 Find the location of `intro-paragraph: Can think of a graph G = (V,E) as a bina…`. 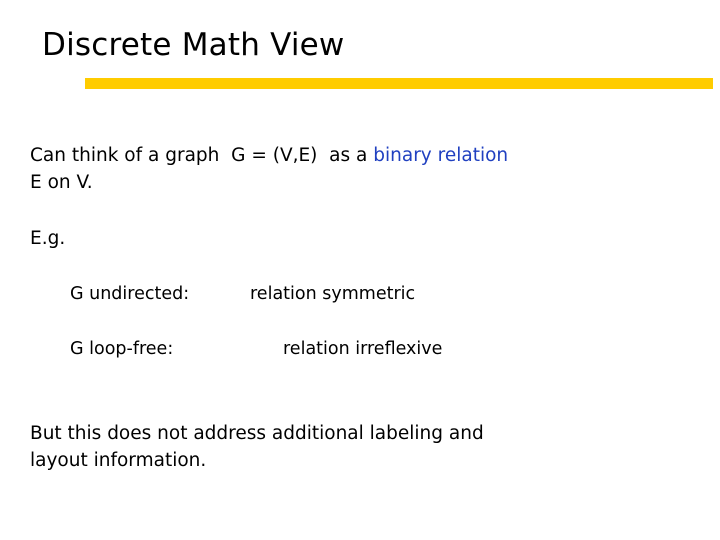

intro-paragraph: Can think of a graph G = (V,E) as a bina… is located at coordinates (365, 169).